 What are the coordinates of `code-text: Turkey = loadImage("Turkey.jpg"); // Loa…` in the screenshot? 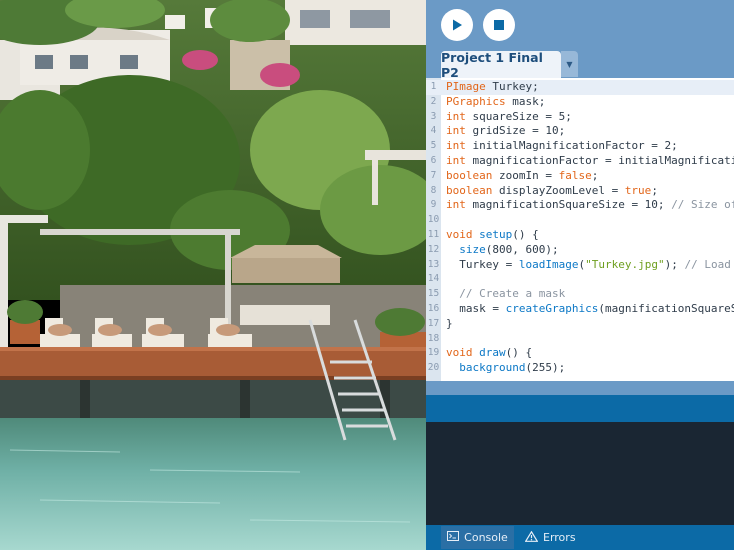 It's located at (590, 265).